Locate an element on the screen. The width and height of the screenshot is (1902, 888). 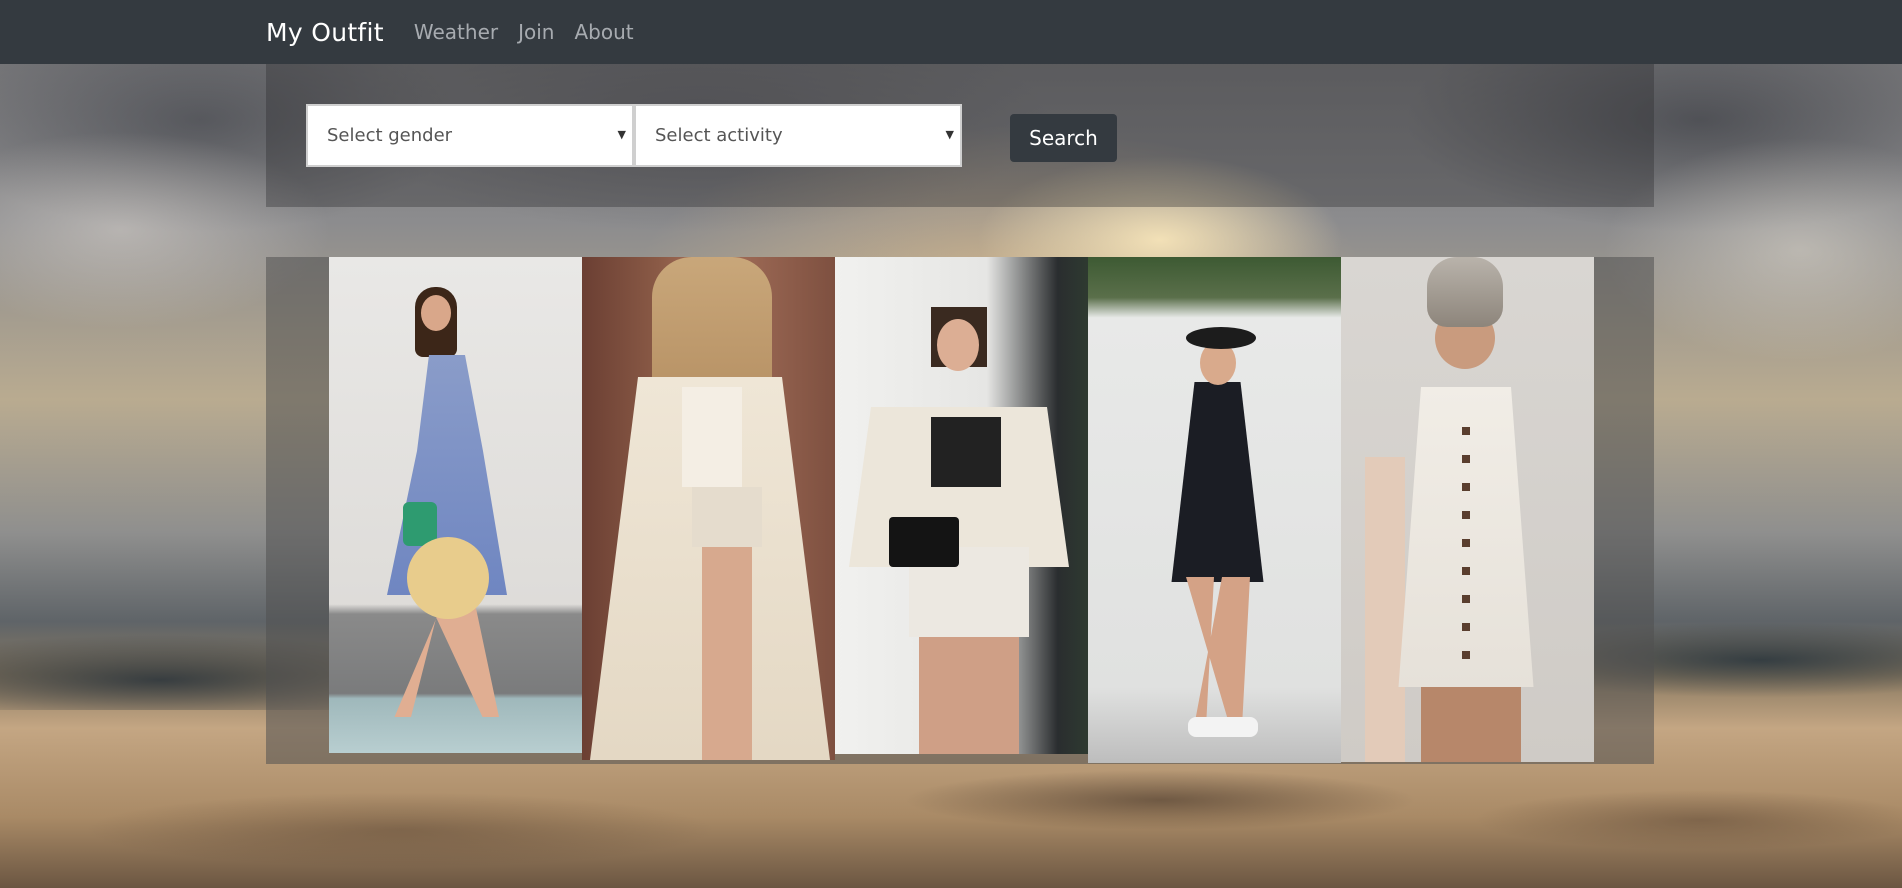
activity-select-label: Select activity is located at coordinates (719, 135).